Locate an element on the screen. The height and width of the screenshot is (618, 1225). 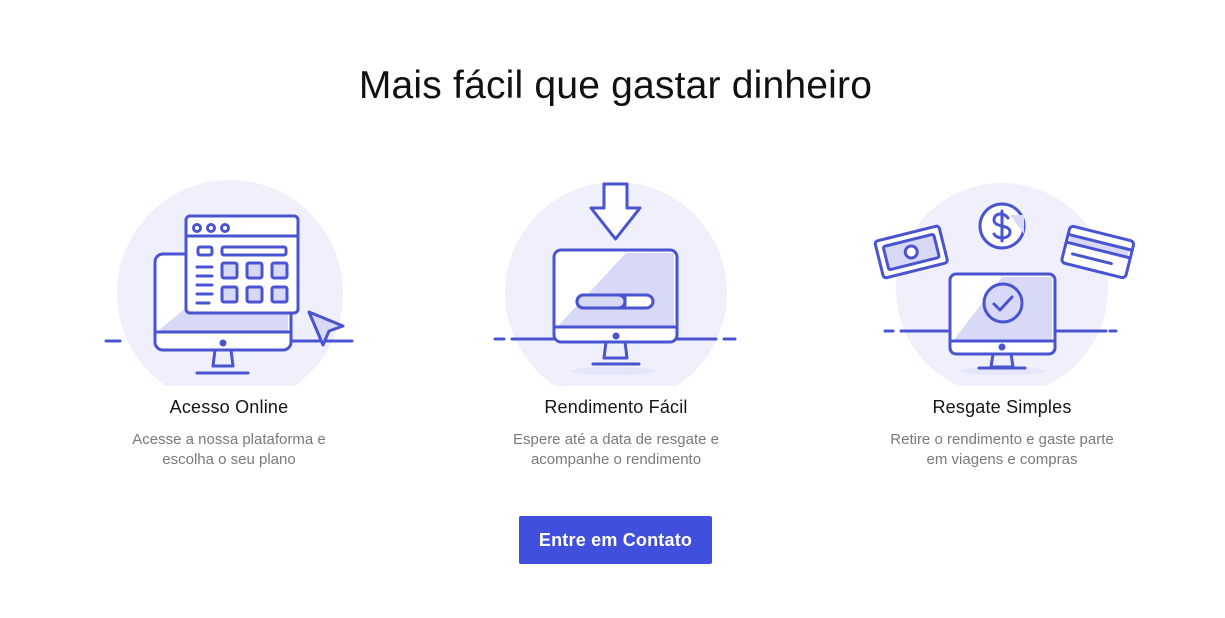
simple-withdrawal-icon is located at coordinates (1004, 284).